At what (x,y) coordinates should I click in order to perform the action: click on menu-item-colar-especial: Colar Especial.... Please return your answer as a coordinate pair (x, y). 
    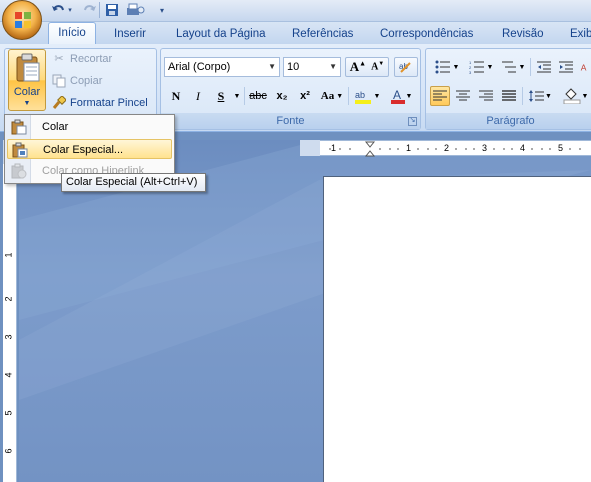
    Looking at the image, I should click on (89, 149).